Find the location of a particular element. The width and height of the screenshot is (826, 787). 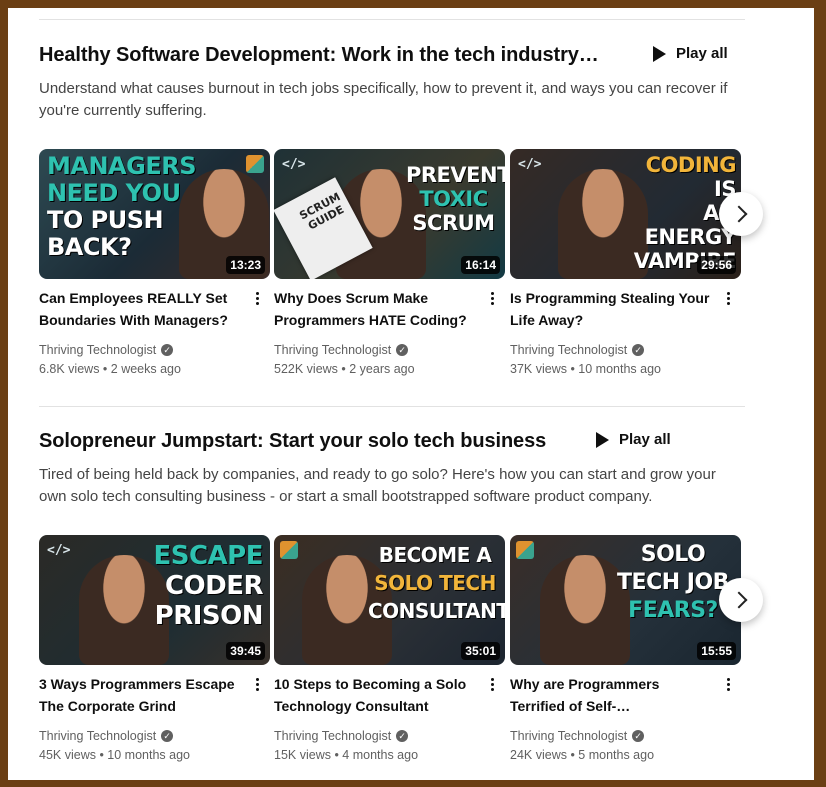

thumbnail-caption: SOLO TECH JOB FEARS? is located at coordinates (673, 582).